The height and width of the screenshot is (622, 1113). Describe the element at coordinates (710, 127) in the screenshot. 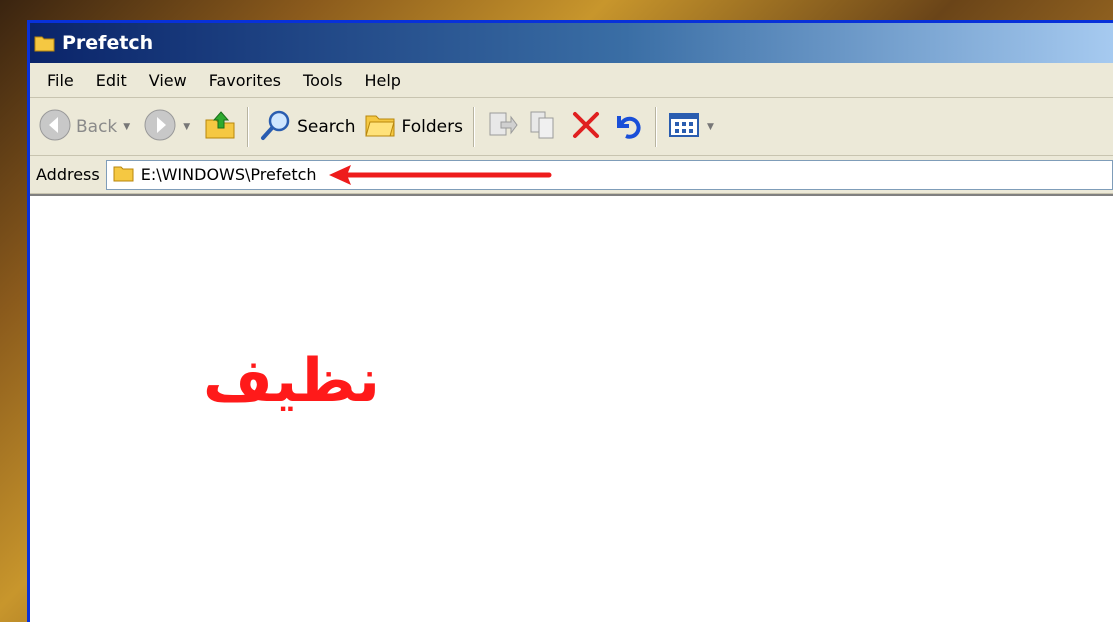

I see `views-dropdown-icon: ▼` at that location.